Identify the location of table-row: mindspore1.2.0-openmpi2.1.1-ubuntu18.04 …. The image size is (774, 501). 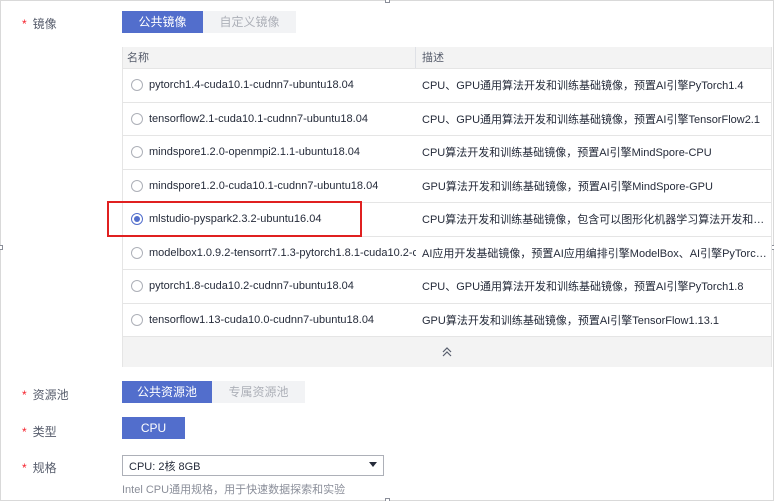
(447, 153).